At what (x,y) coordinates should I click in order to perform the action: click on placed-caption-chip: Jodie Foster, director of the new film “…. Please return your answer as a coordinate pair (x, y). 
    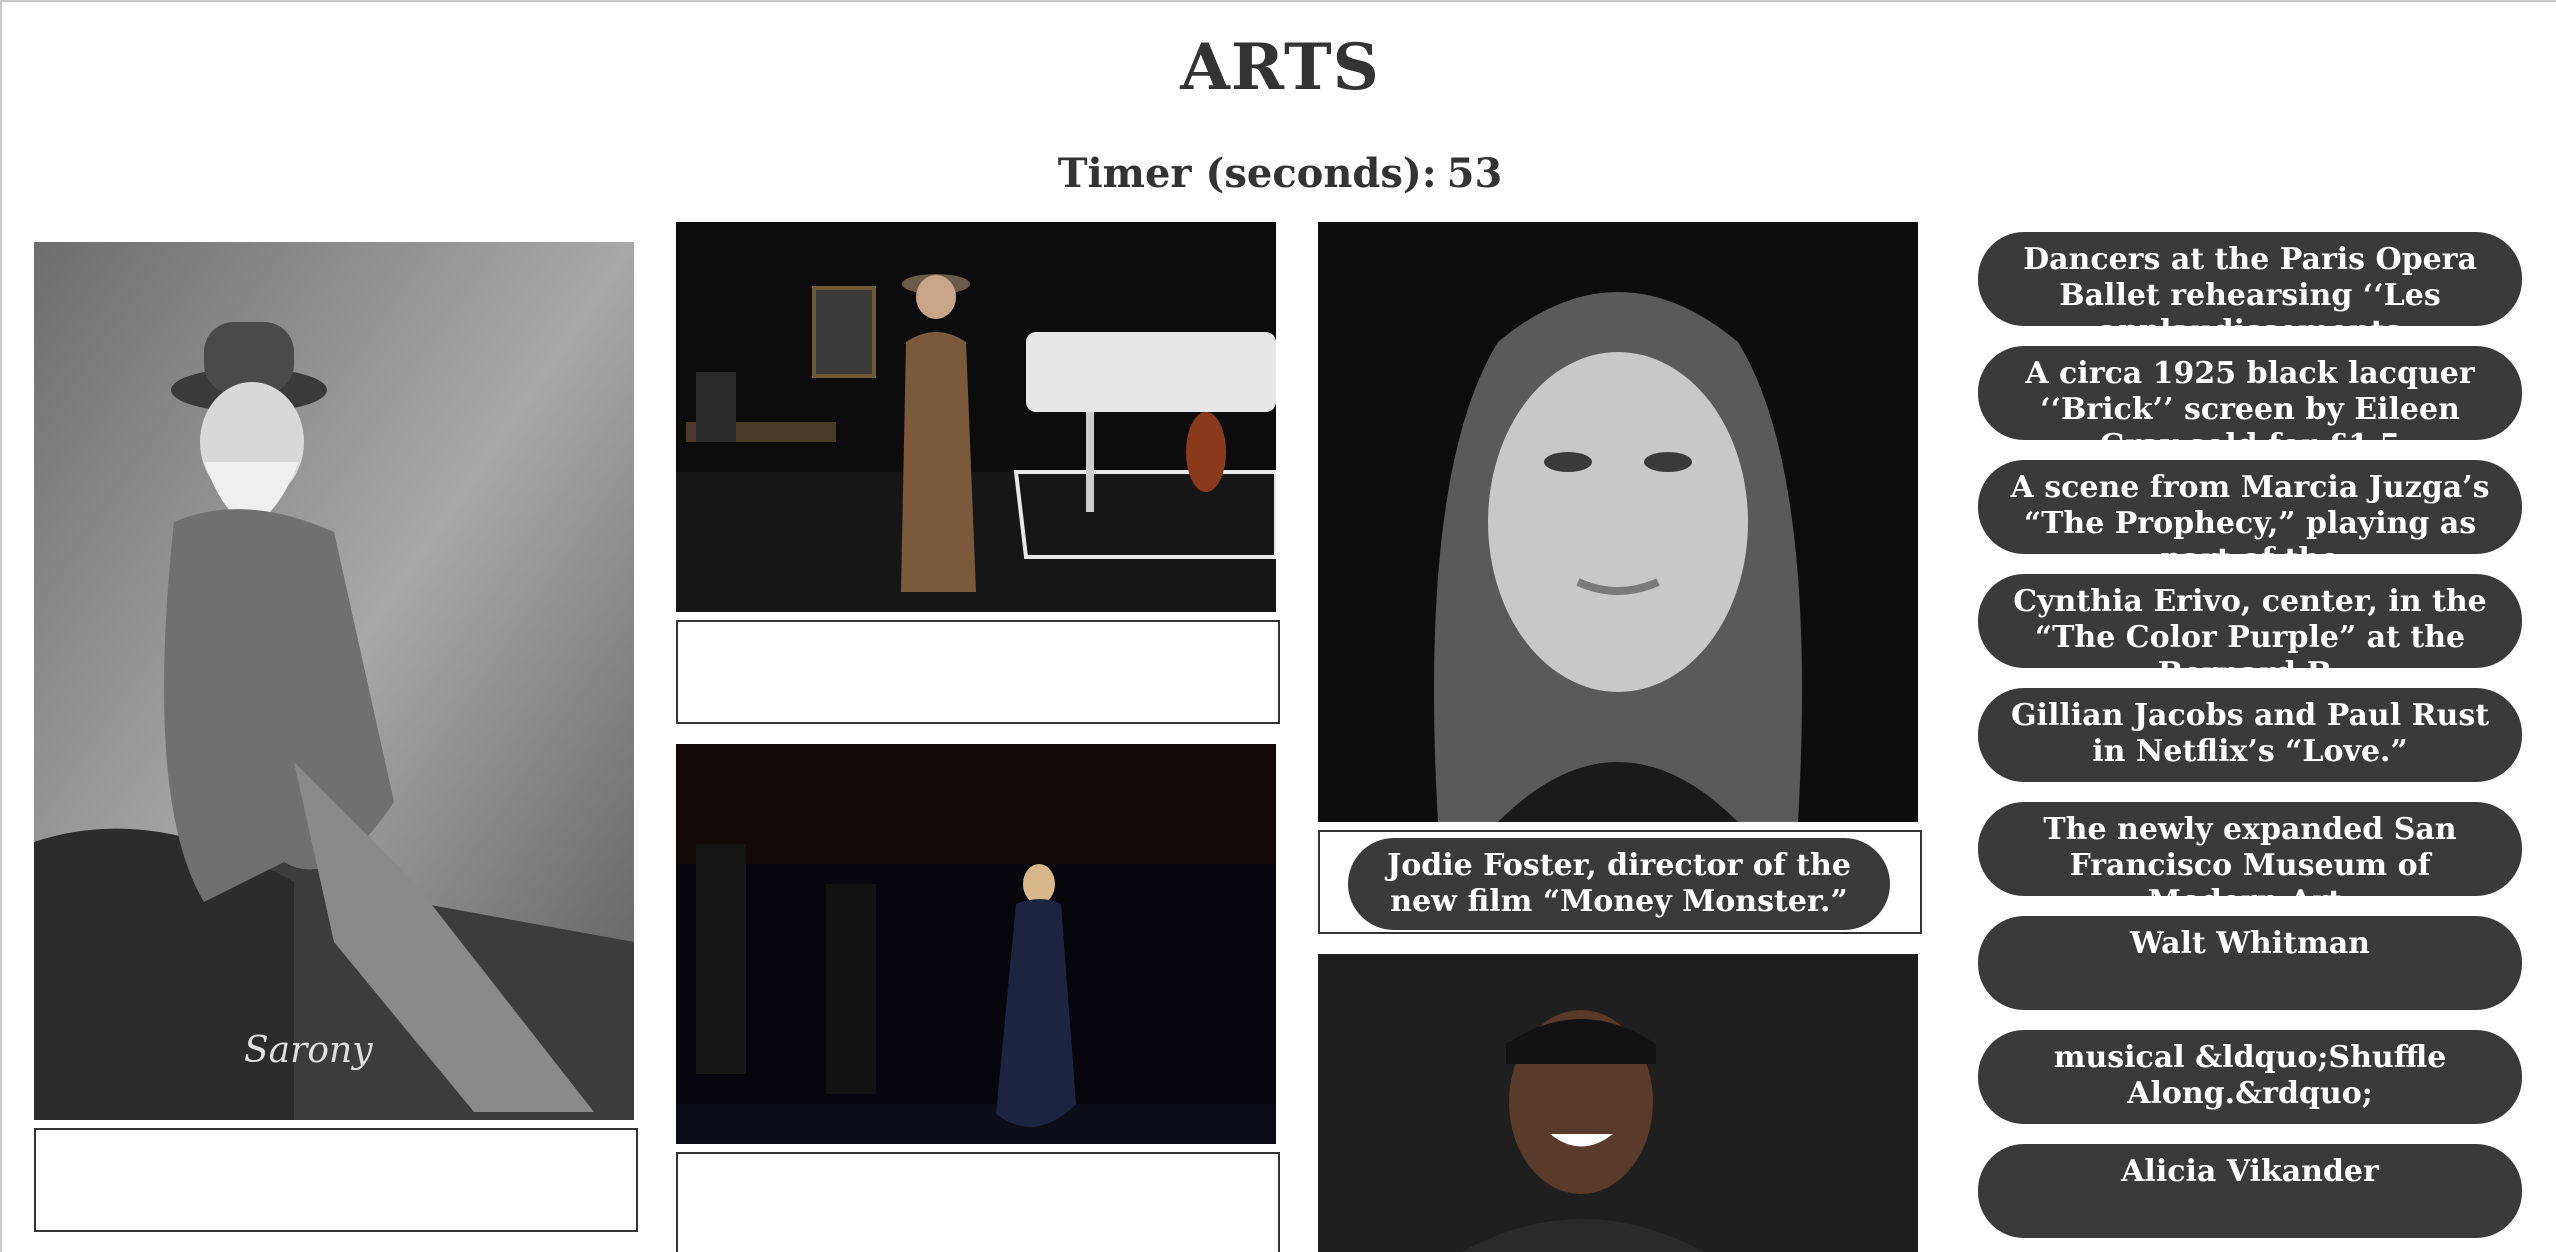
    Looking at the image, I should click on (1619, 884).